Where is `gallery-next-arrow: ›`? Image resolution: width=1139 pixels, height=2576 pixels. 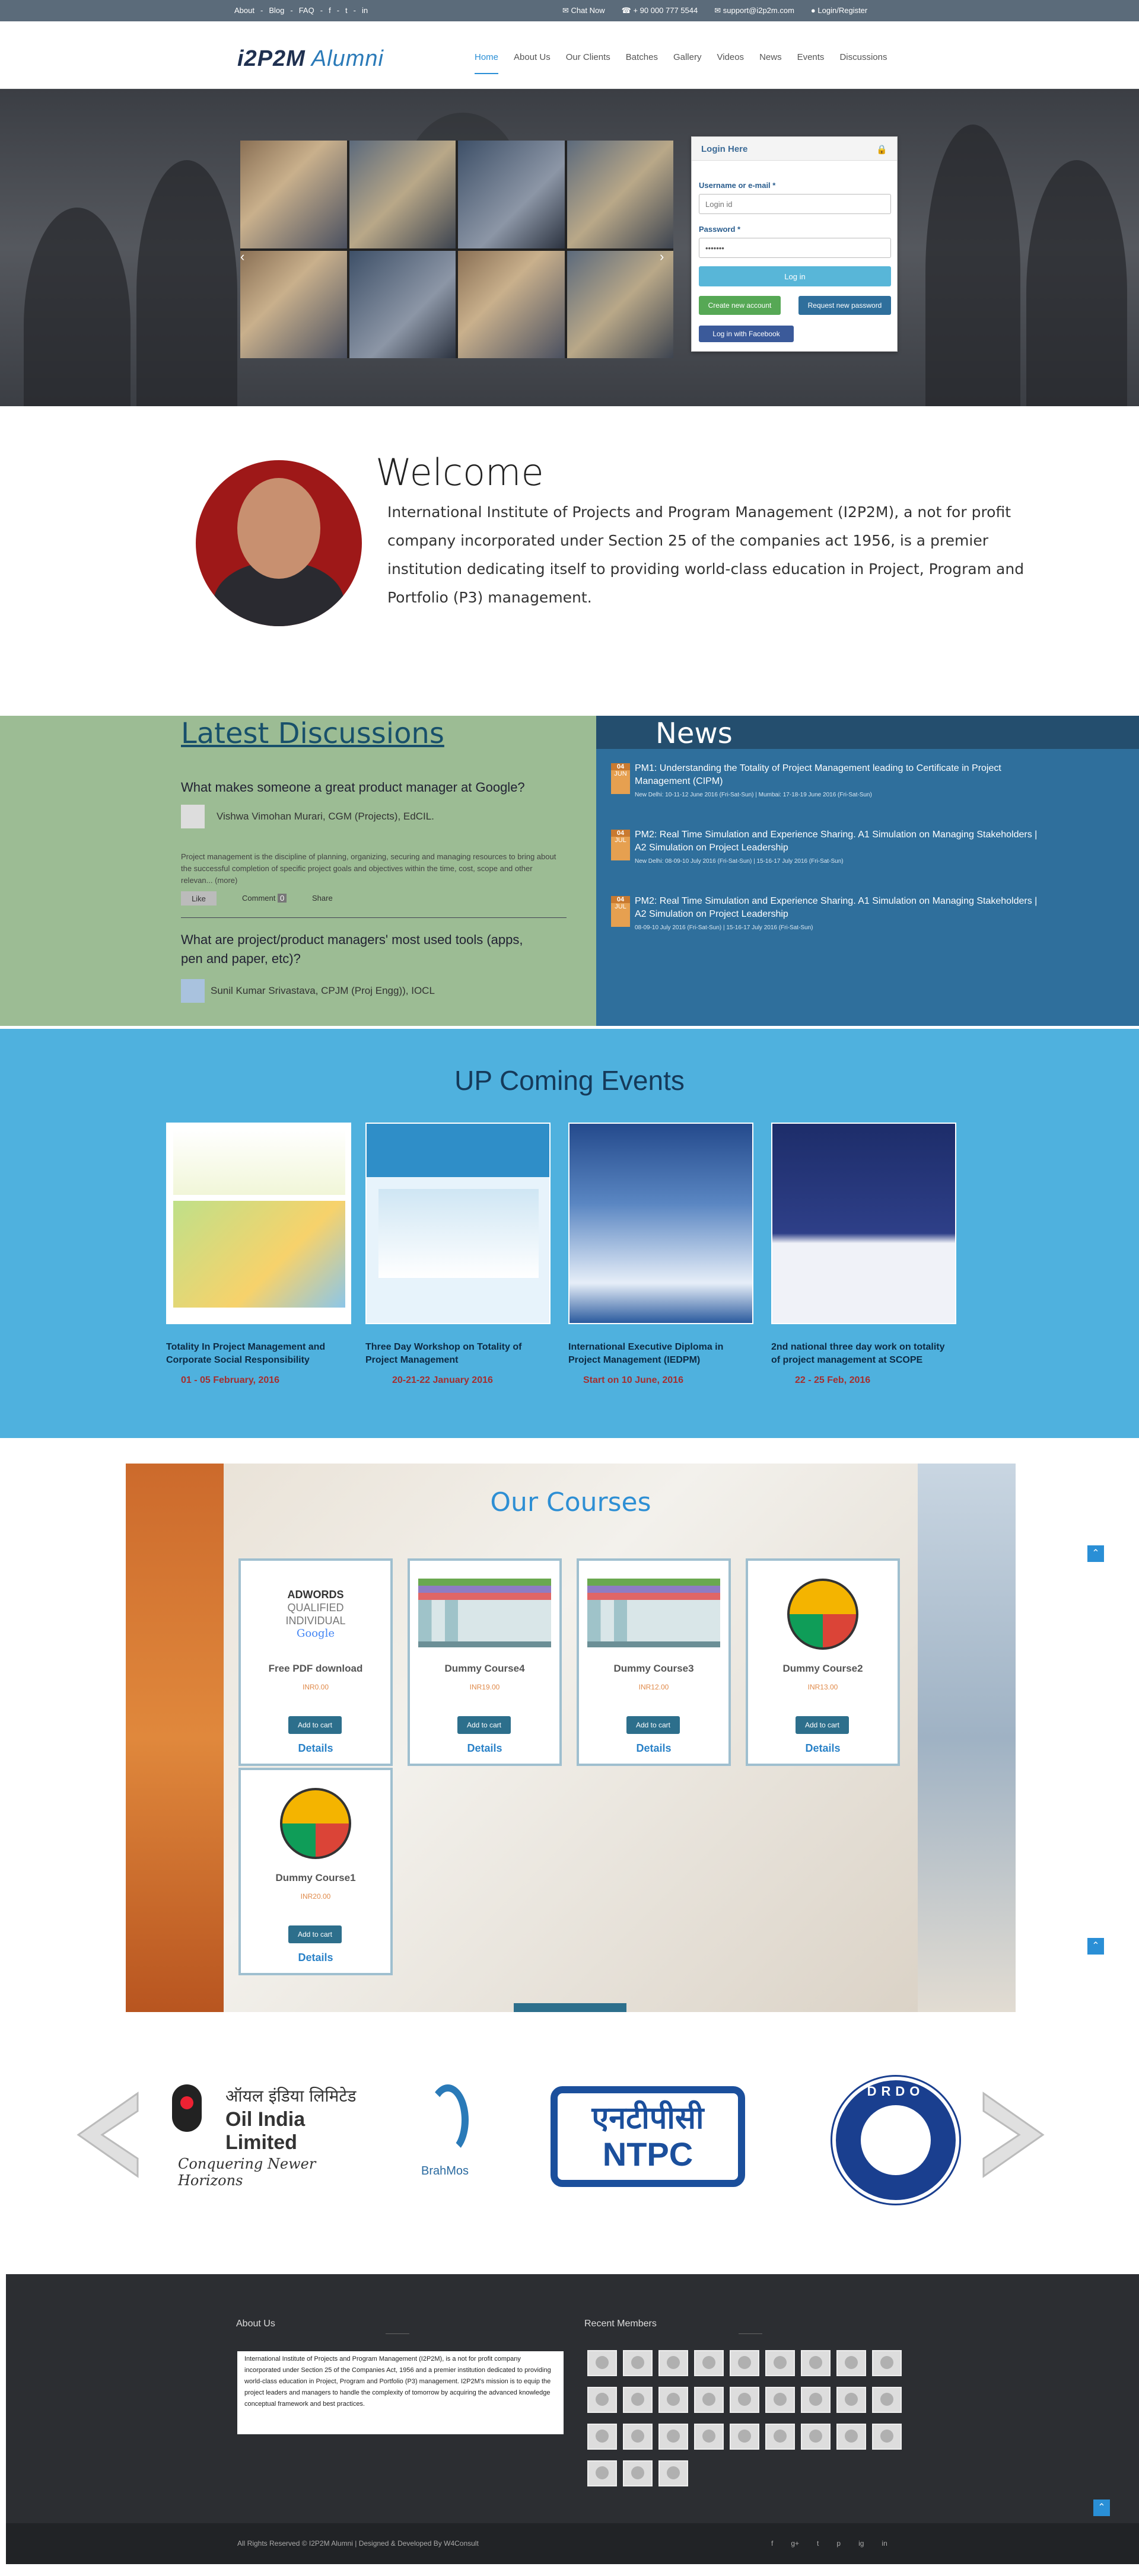
gallery-next-arrow: › is located at coordinates (665, 261).